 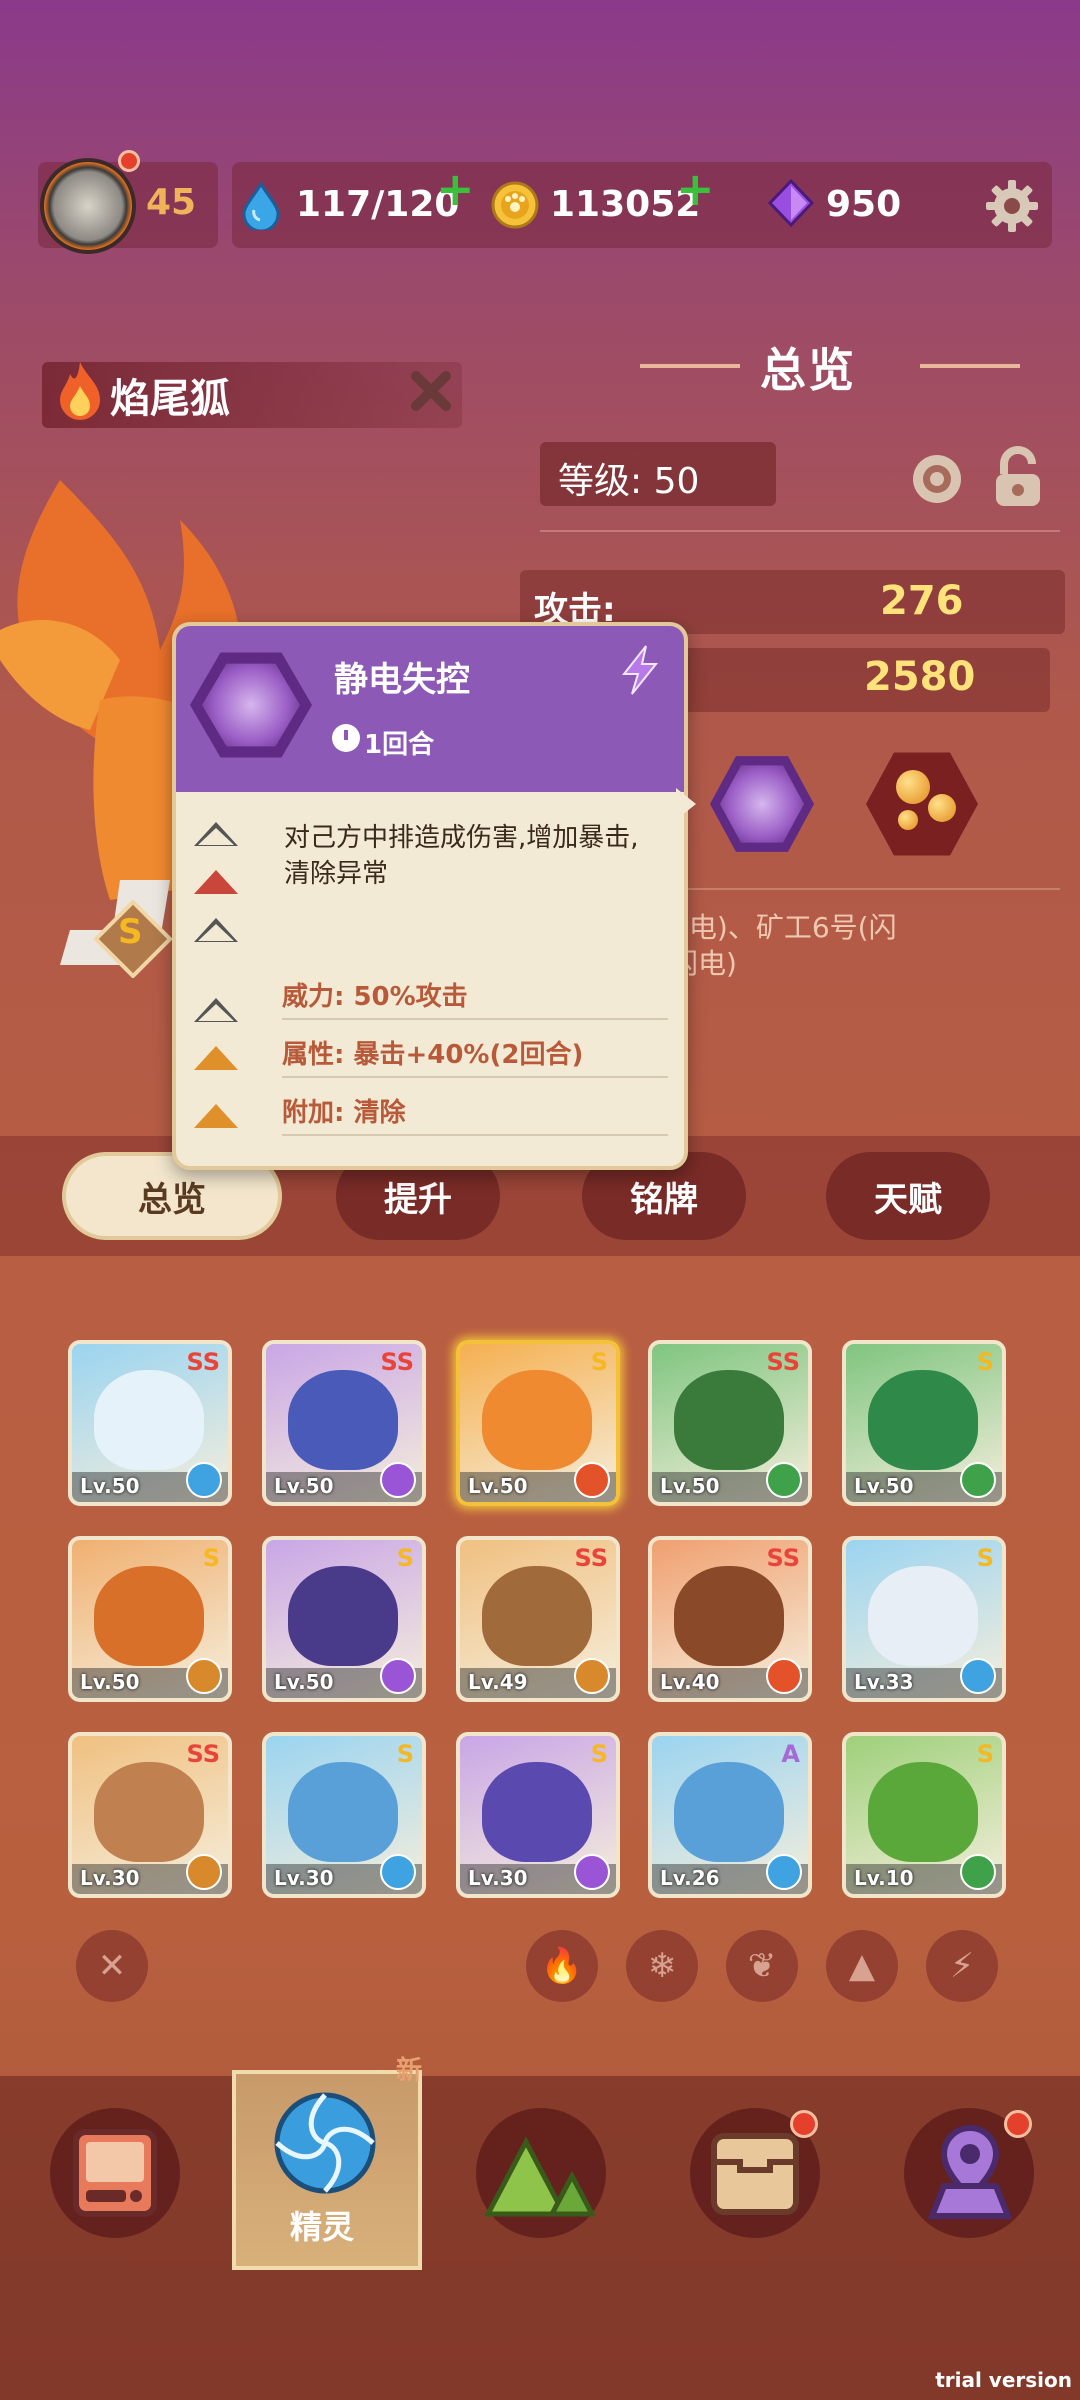 What do you see at coordinates (540, 2176) in the screenshot?
I see `mountain-icon` at bounding box center [540, 2176].